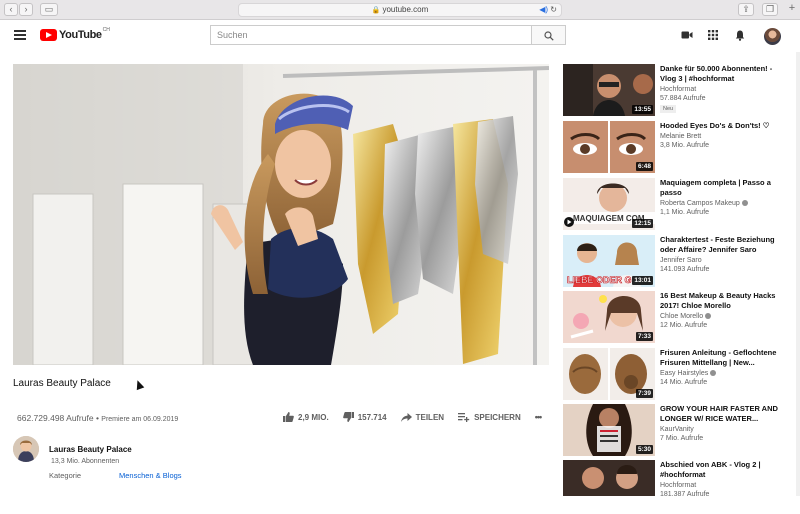 The width and height of the screenshot is (800, 514). What do you see at coordinates (62, 383) in the screenshot?
I see `video-title: Lauras Beauty Palace` at bounding box center [62, 383].